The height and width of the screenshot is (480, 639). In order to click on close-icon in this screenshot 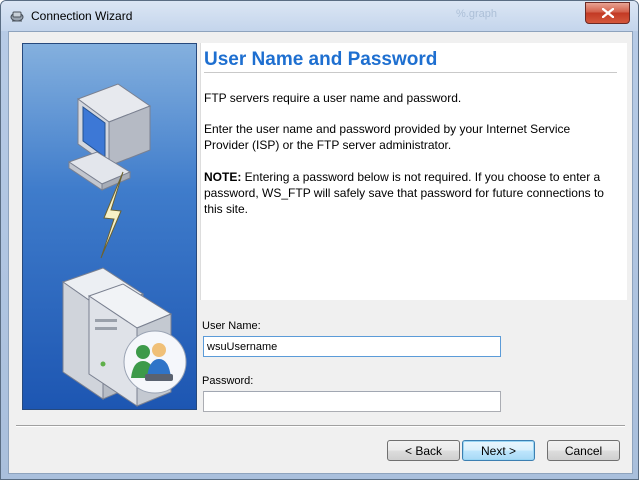, I will do `click(607, 13)`.